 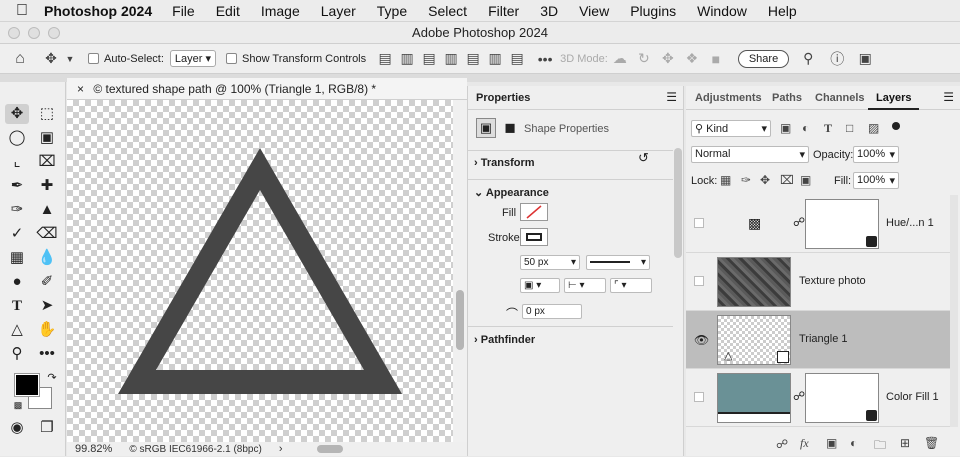 I want to click on stroke-swatch, so click(x=534, y=237).